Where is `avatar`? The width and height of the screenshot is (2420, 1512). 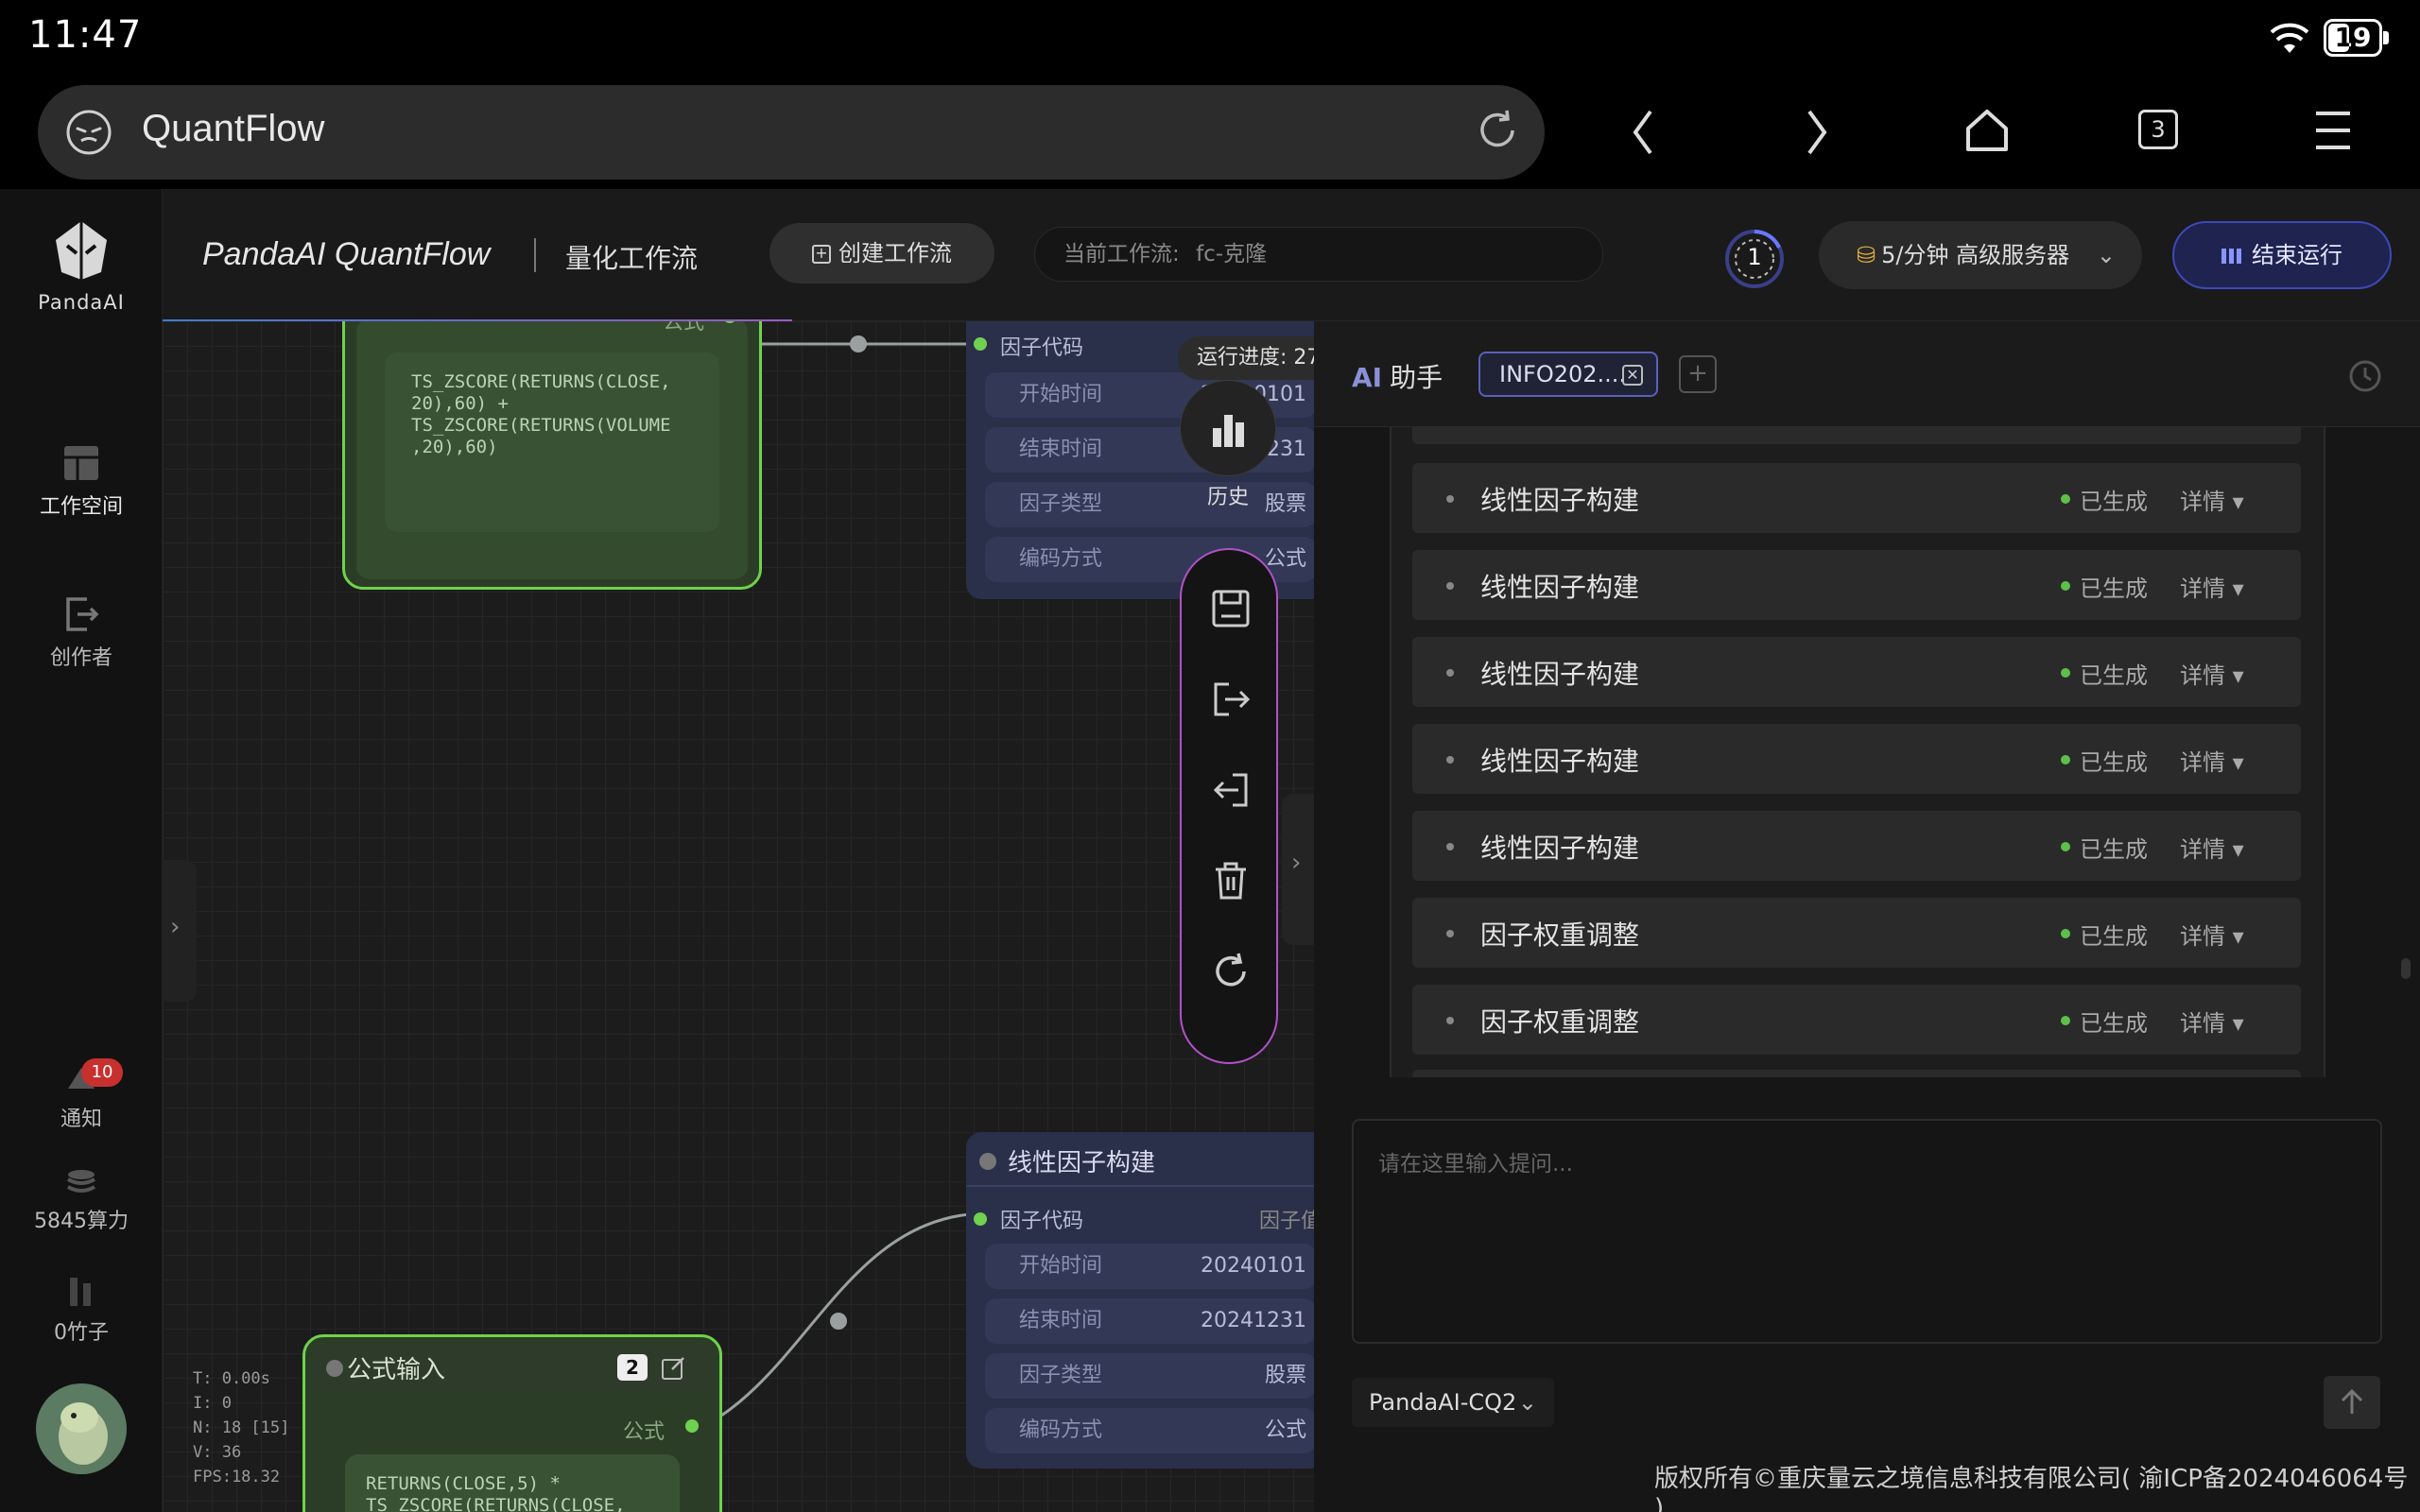
avatar is located at coordinates (81, 1428).